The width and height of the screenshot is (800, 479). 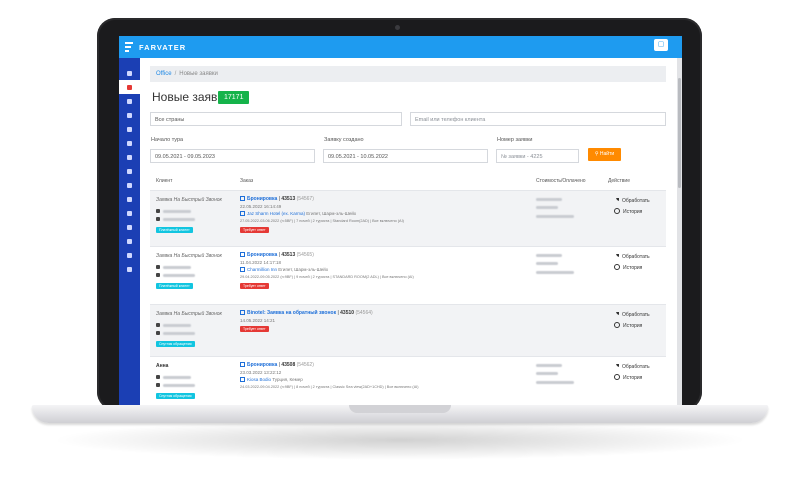 I want to click on sidebar-item-documents, so click(x=129, y=101).